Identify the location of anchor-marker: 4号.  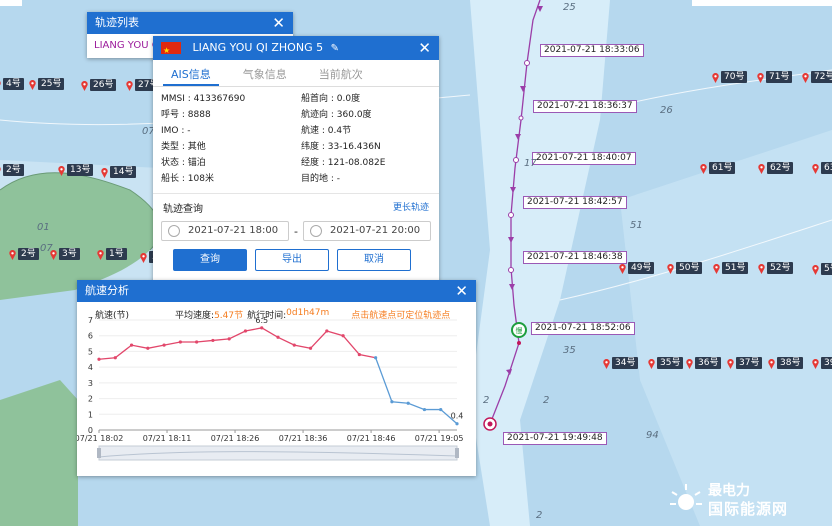
(12, 84).